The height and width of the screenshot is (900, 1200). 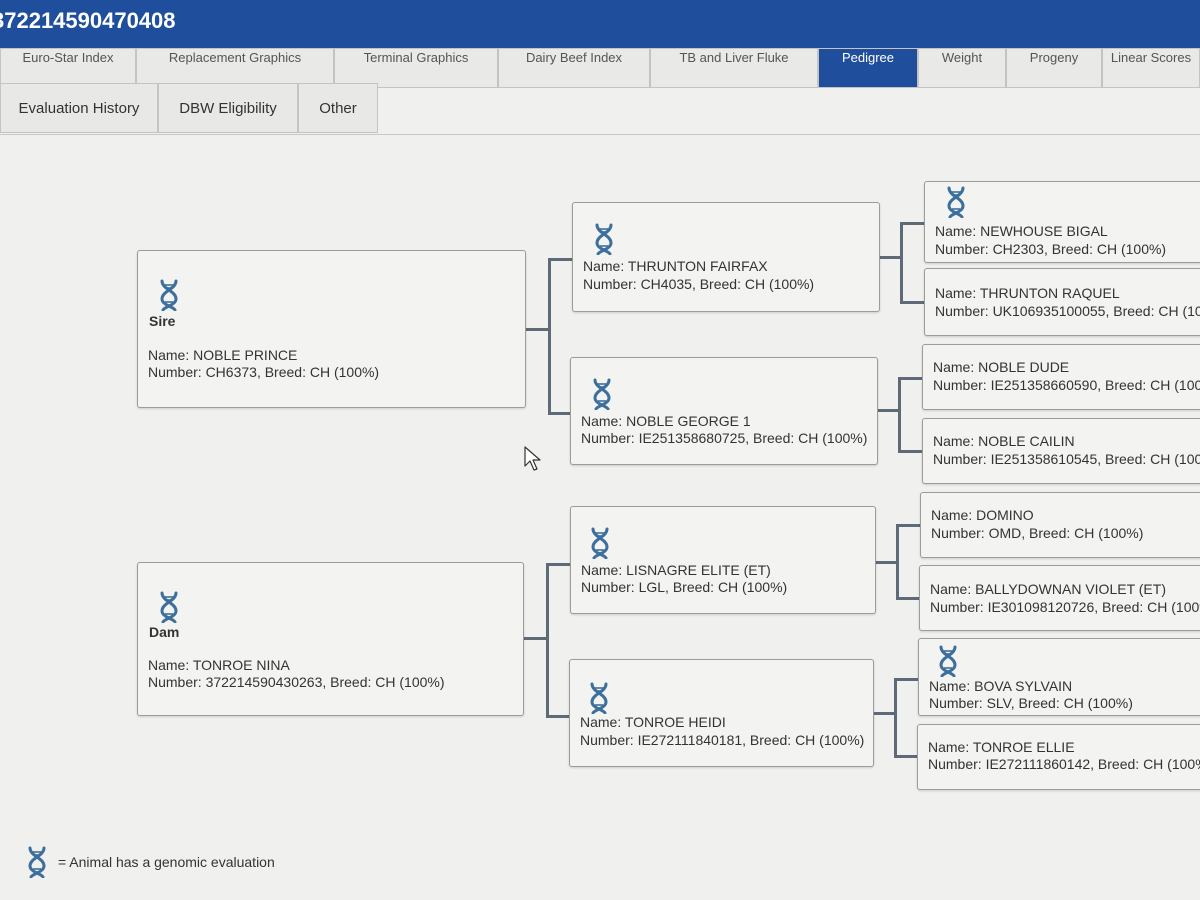 I want to click on animal-number: Number: CH2303, Breed: CH (100%), so click(x=1051, y=249).